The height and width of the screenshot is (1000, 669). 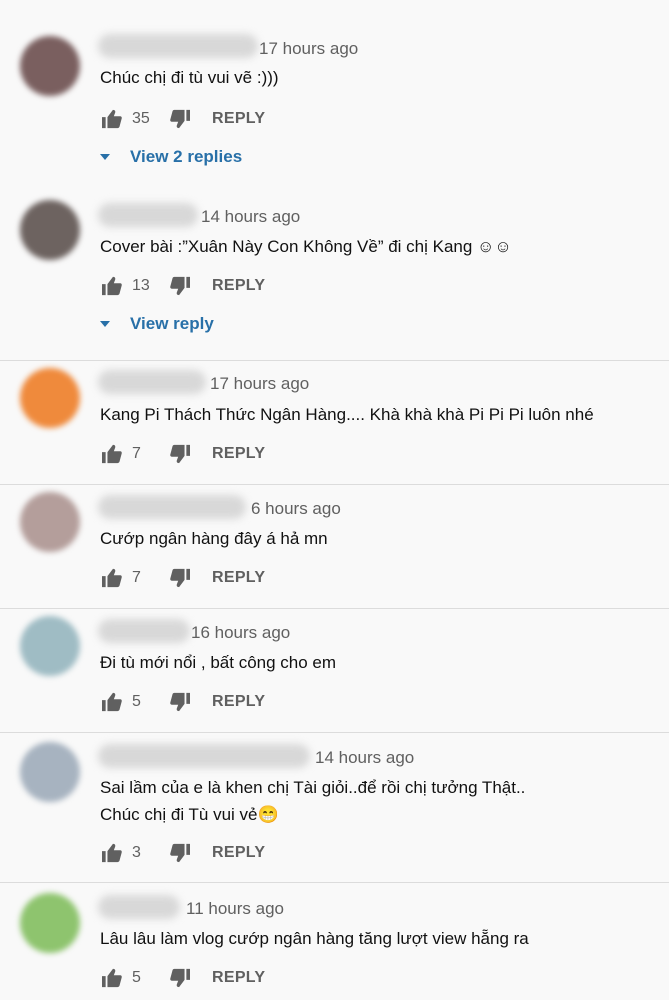 I want to click on view-replies-button: View reply, so click(x=157, y=324).